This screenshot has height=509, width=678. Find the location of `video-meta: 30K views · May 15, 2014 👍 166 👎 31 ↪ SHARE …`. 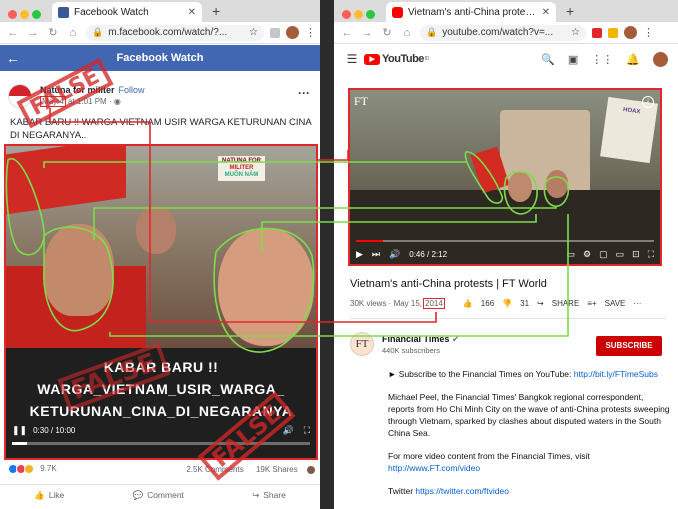

video-meta: 30K views · May 15, 2014 👍 166 👎 31 ↪ SHARE … is located at coordinates (509, 303).